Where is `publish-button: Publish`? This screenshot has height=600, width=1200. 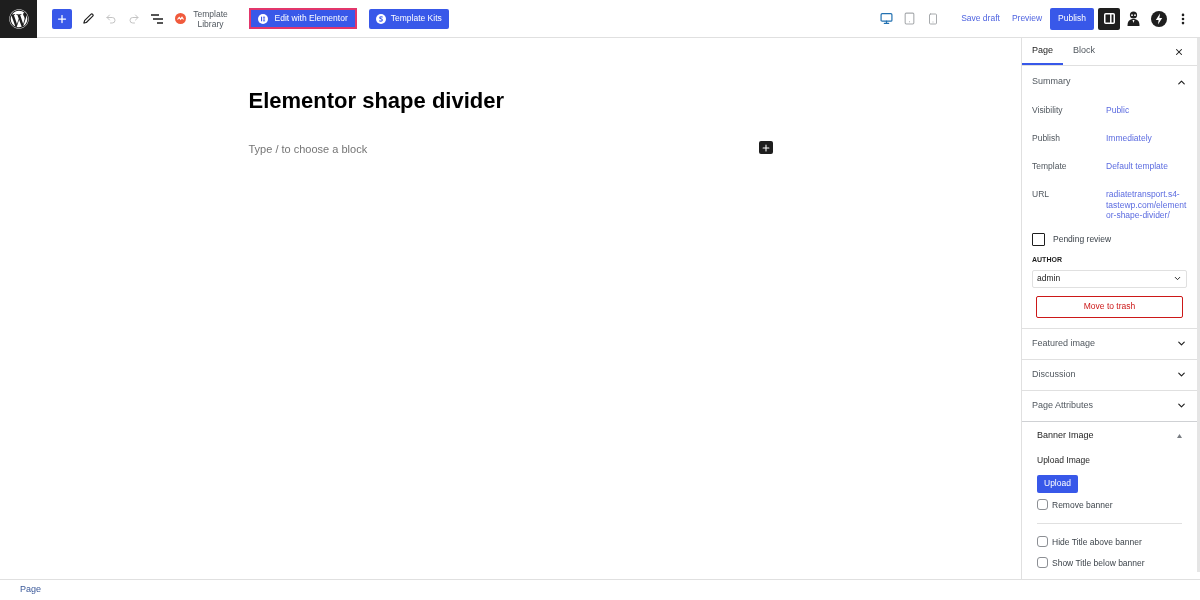 publish-button: Publish is located at coordinates (1072, 18).